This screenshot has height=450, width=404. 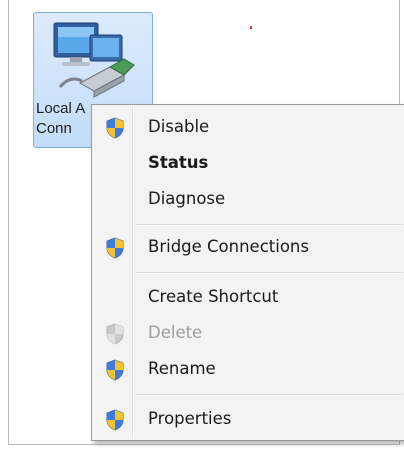 What do you see at coordinates (182, 368) in the screenshot?
I see `menu-item-label: Rename` at bounding box center [182, 368].